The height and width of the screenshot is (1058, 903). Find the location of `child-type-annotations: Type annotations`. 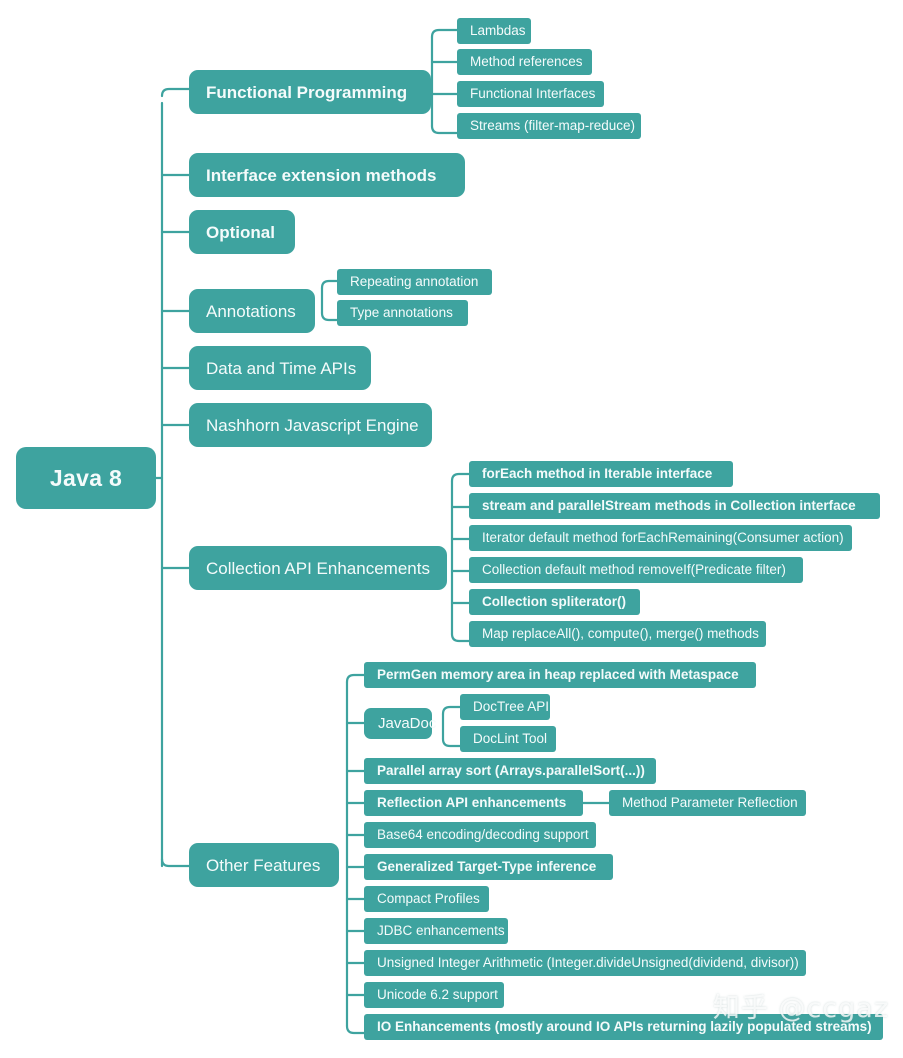

child-type-annotations: Type annotations is located at coordinates (402, 313).